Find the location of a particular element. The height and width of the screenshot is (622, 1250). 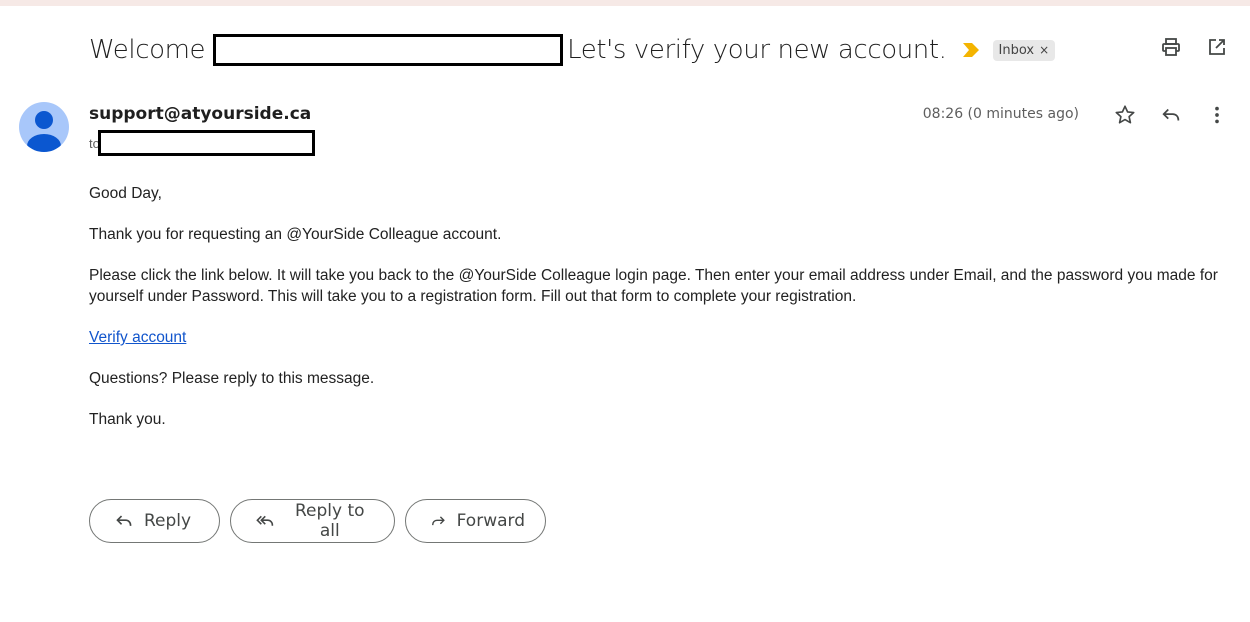

inbox-label-chip: Inbox × is located at coordinates (1024, 50).